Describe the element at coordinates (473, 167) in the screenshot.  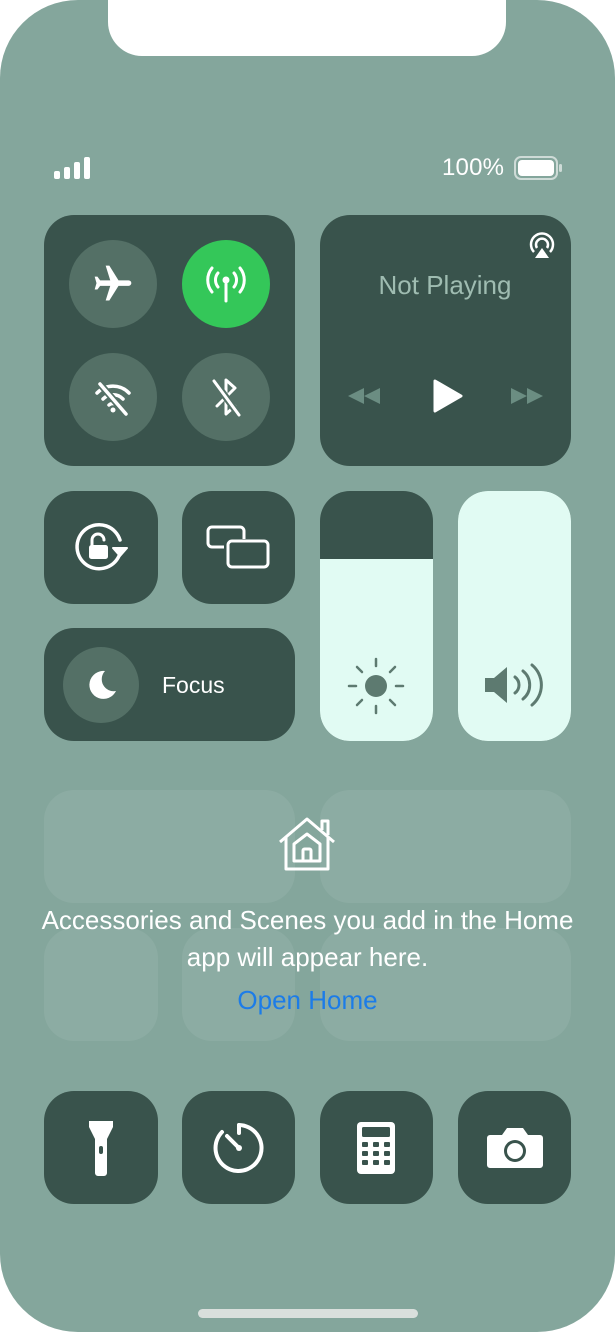
I see `battery-percentage: 100%` at that location.